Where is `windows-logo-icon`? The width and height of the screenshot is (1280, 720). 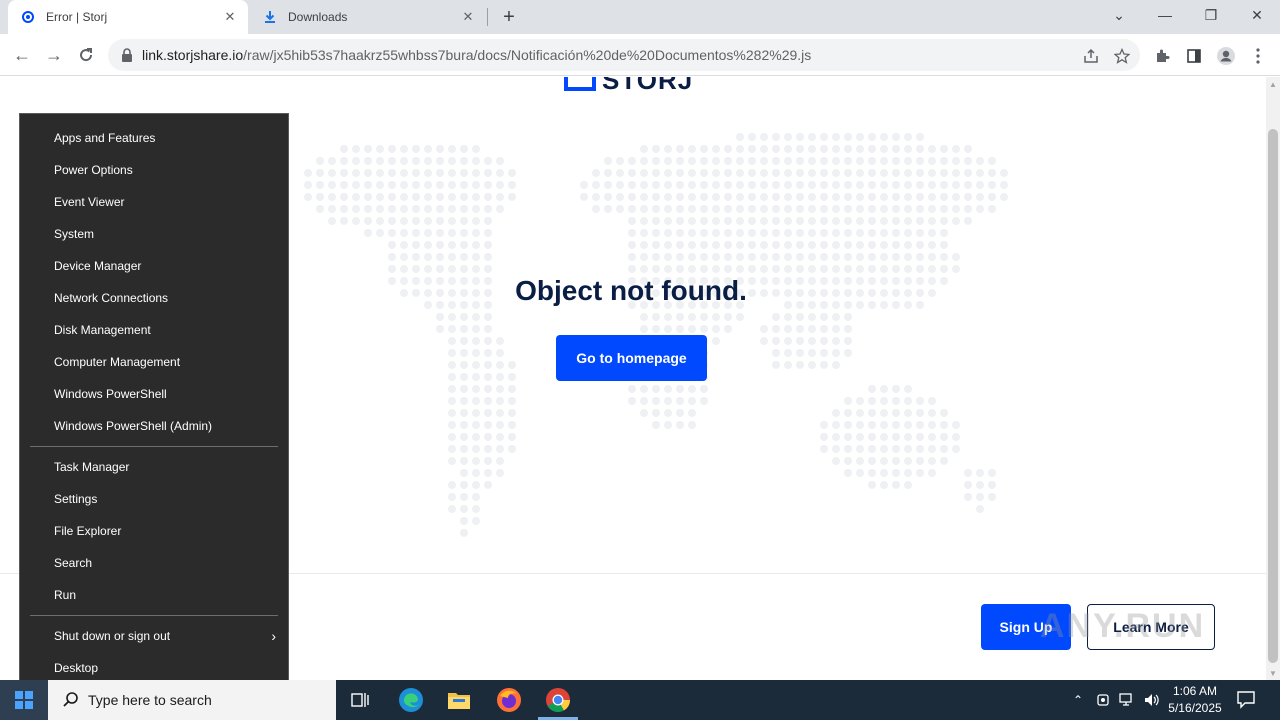 windows-logo-icon is located at coordinates (24, 700).